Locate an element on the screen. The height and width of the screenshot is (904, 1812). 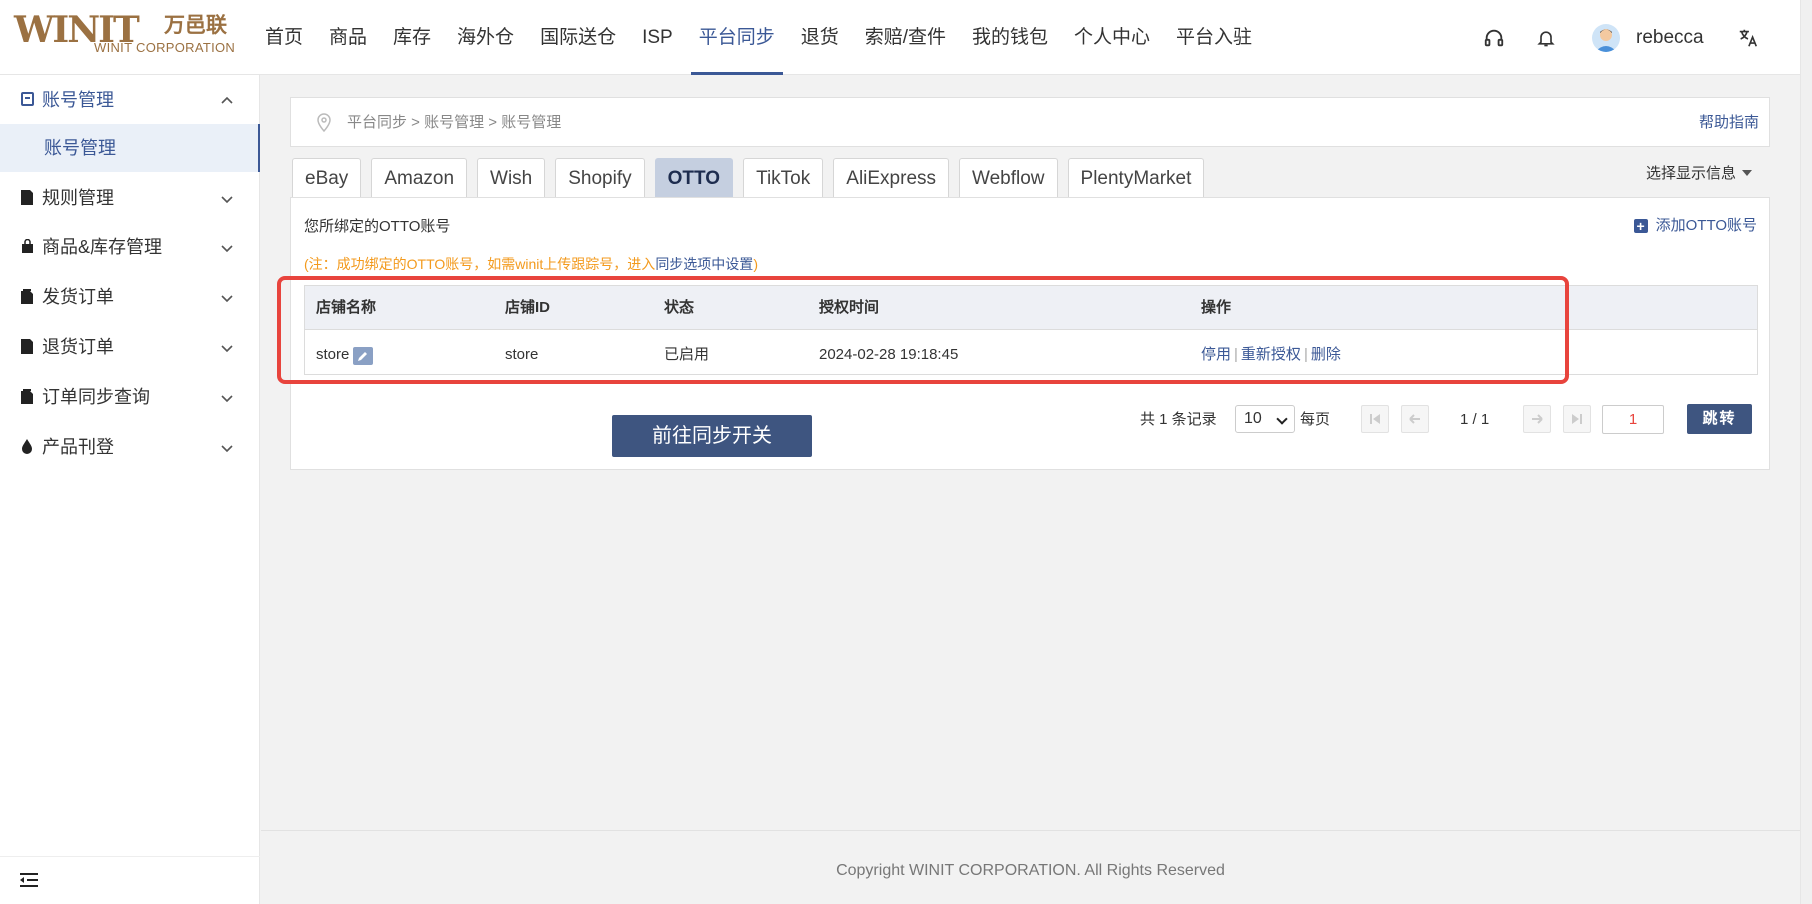
page-size-select: 10 is located at coordinates (1265, 419).